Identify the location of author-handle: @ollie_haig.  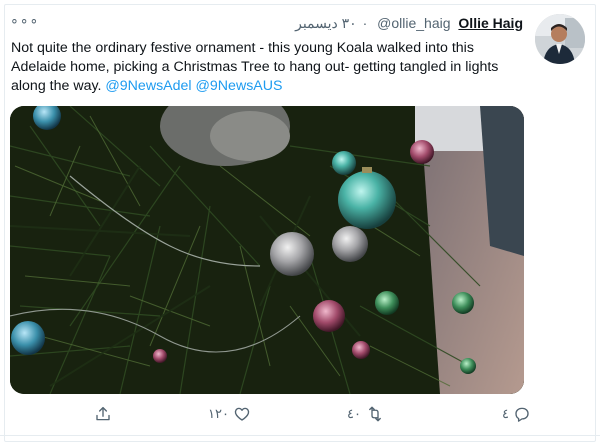
(413, 23).